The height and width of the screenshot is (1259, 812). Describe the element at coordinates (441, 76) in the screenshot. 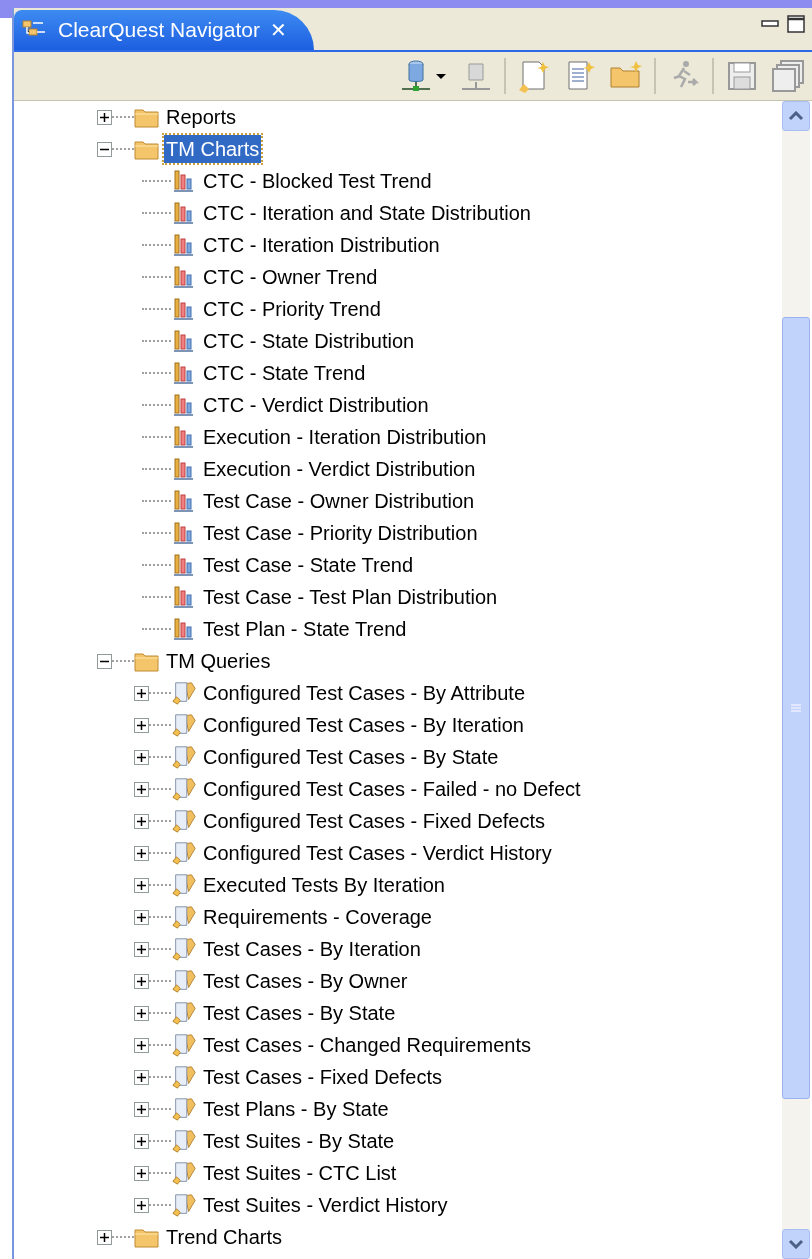

I see `caret-icon` at that location.